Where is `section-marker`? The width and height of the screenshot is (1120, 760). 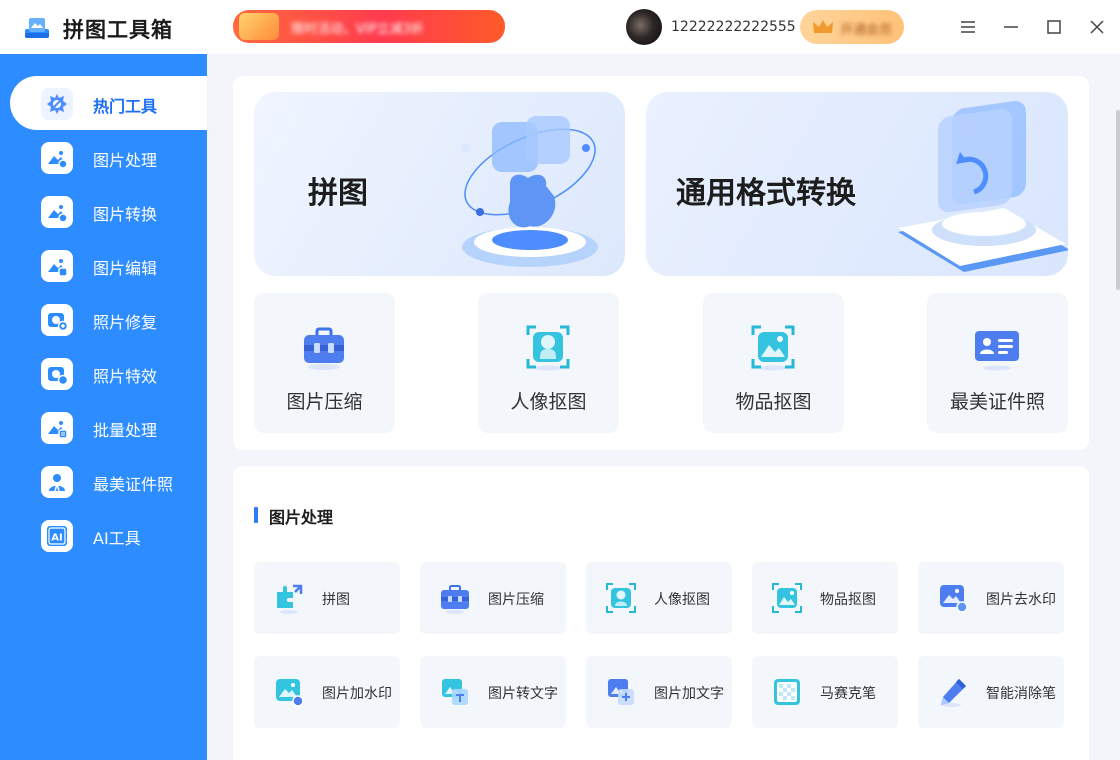 section-marker is located at coordinates (256, 515).